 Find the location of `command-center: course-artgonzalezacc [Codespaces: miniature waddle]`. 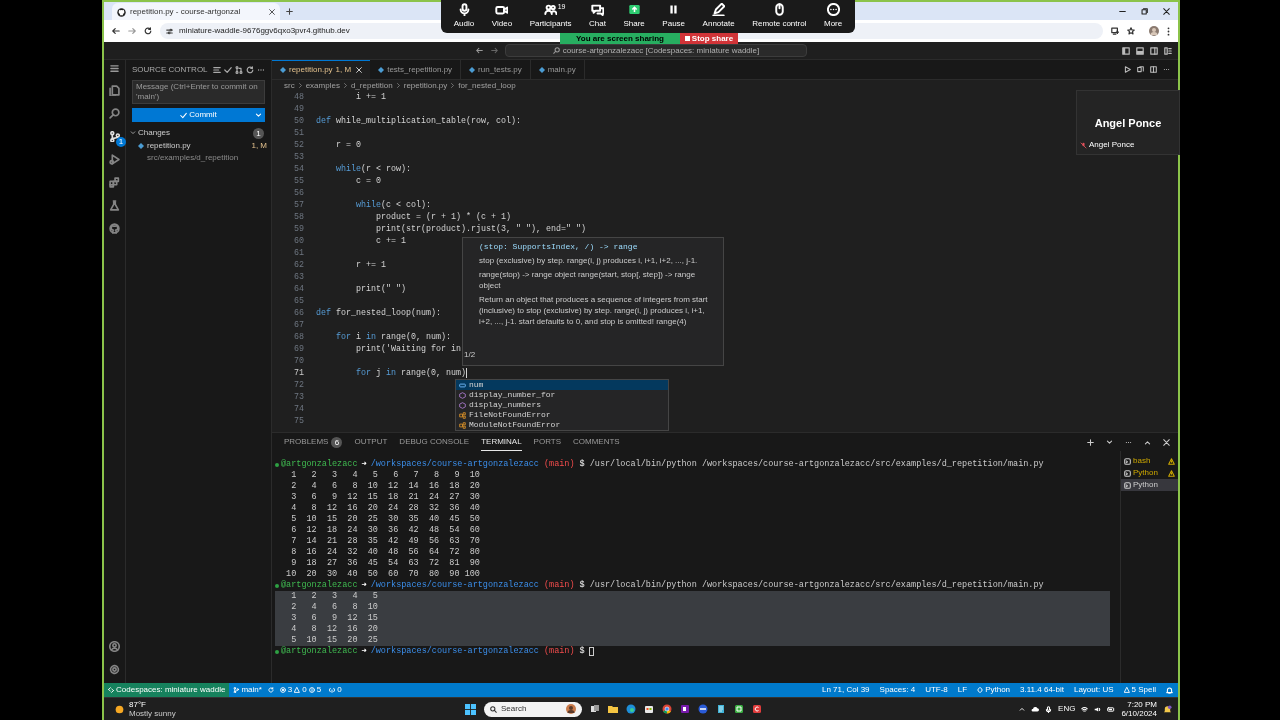

command-center: course-artgonzalezacc [Codespaces: miniature waddle] is located at coordinates (656, 50).